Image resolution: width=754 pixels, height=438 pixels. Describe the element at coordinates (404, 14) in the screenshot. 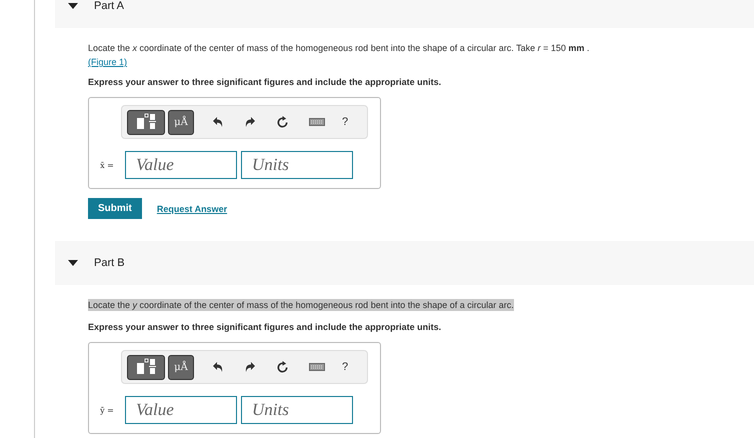

I see `part-header: Part A` at that location.